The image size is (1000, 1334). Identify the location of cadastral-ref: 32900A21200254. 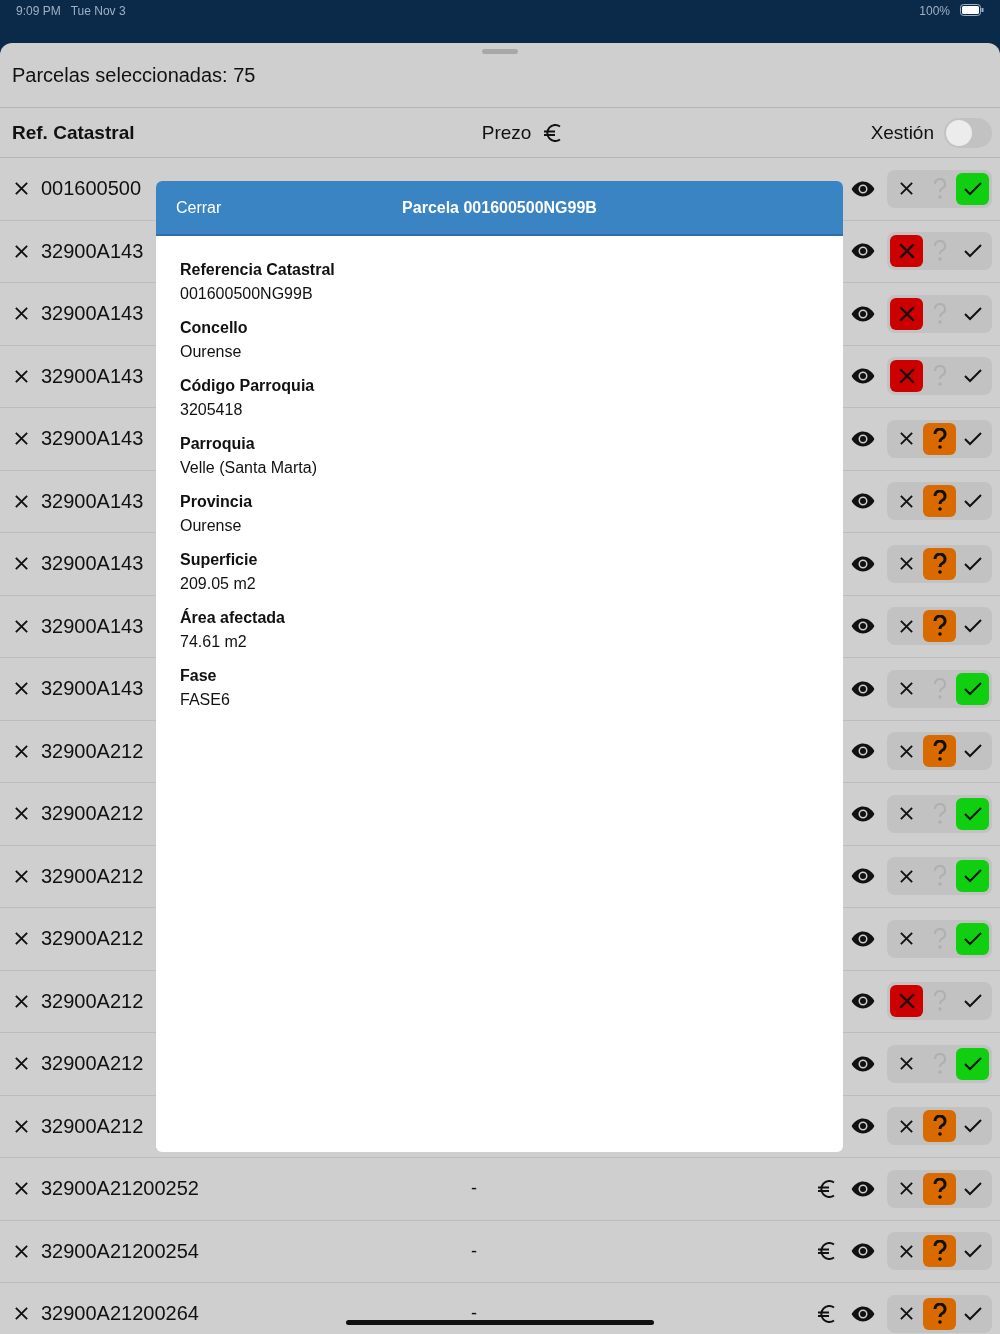
(120, 1251).